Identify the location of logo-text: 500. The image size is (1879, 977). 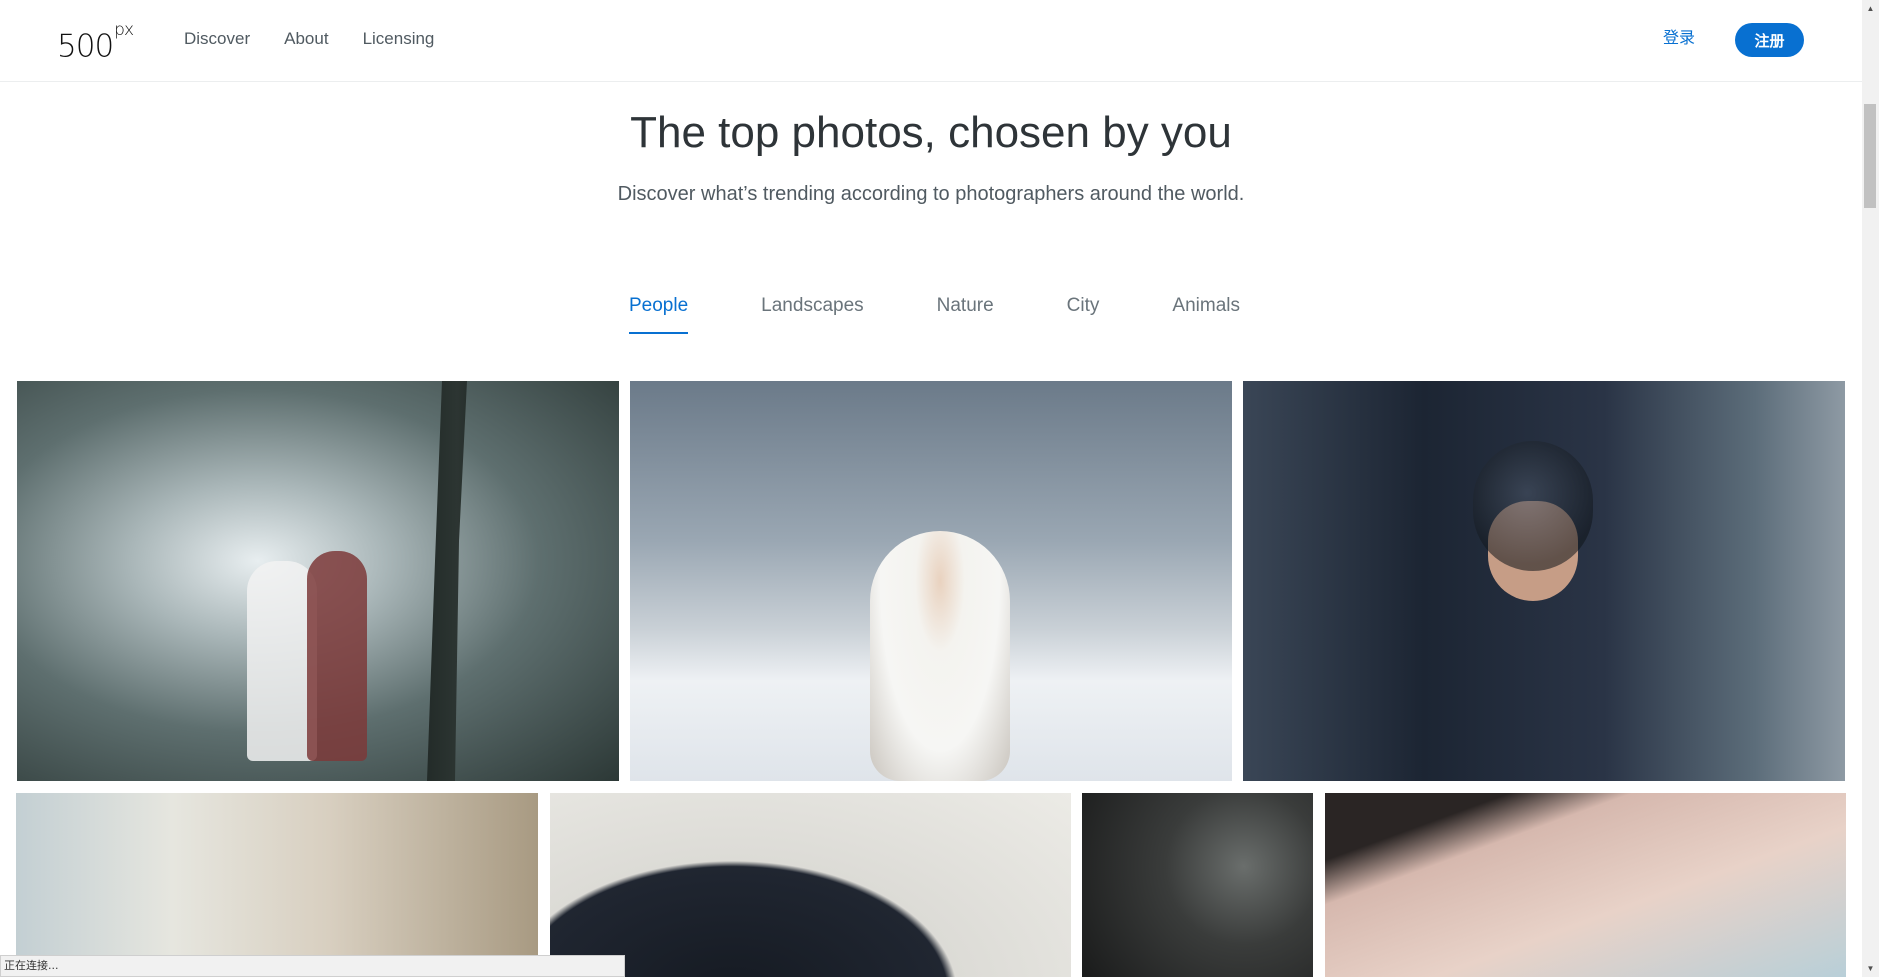
(85, 46).